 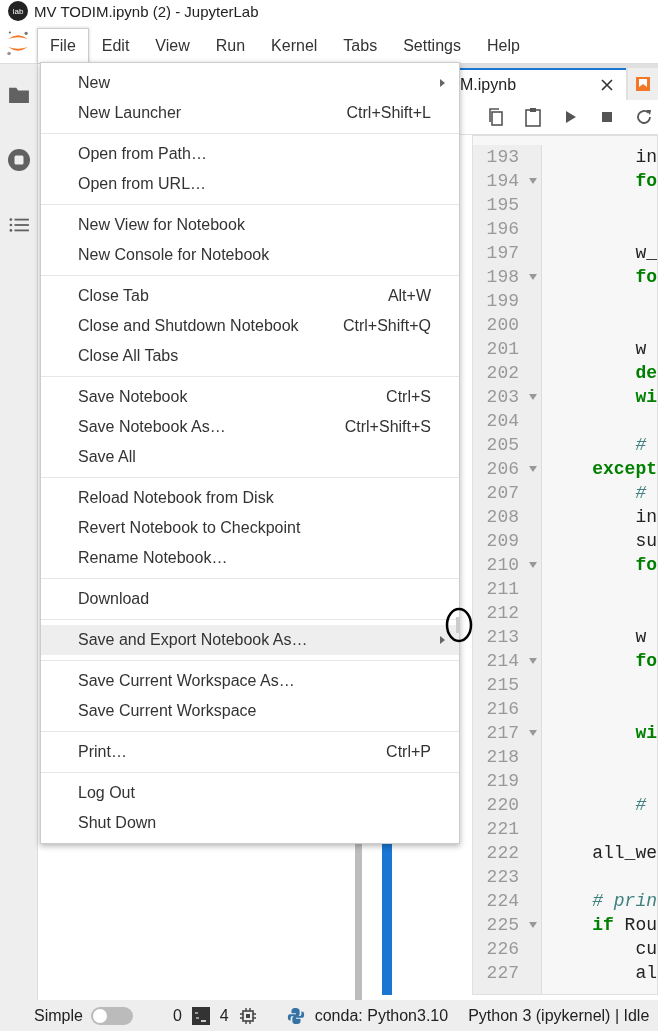 I want to click on menu-entry: Close All Tabs, so click(x=250, y=356).